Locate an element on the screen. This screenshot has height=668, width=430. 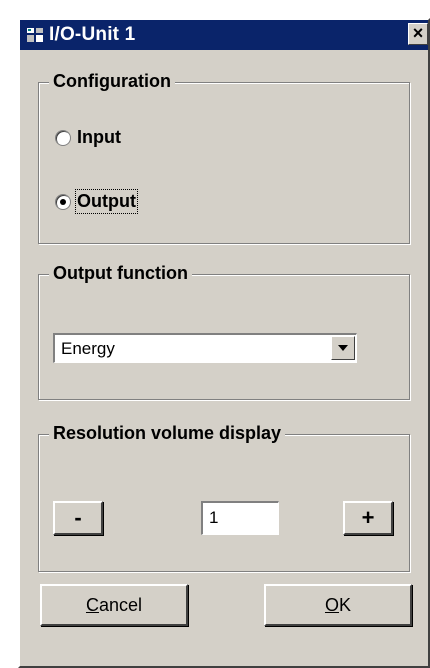
cancel-label-rest: ancel is located at coordinates (120, 604).